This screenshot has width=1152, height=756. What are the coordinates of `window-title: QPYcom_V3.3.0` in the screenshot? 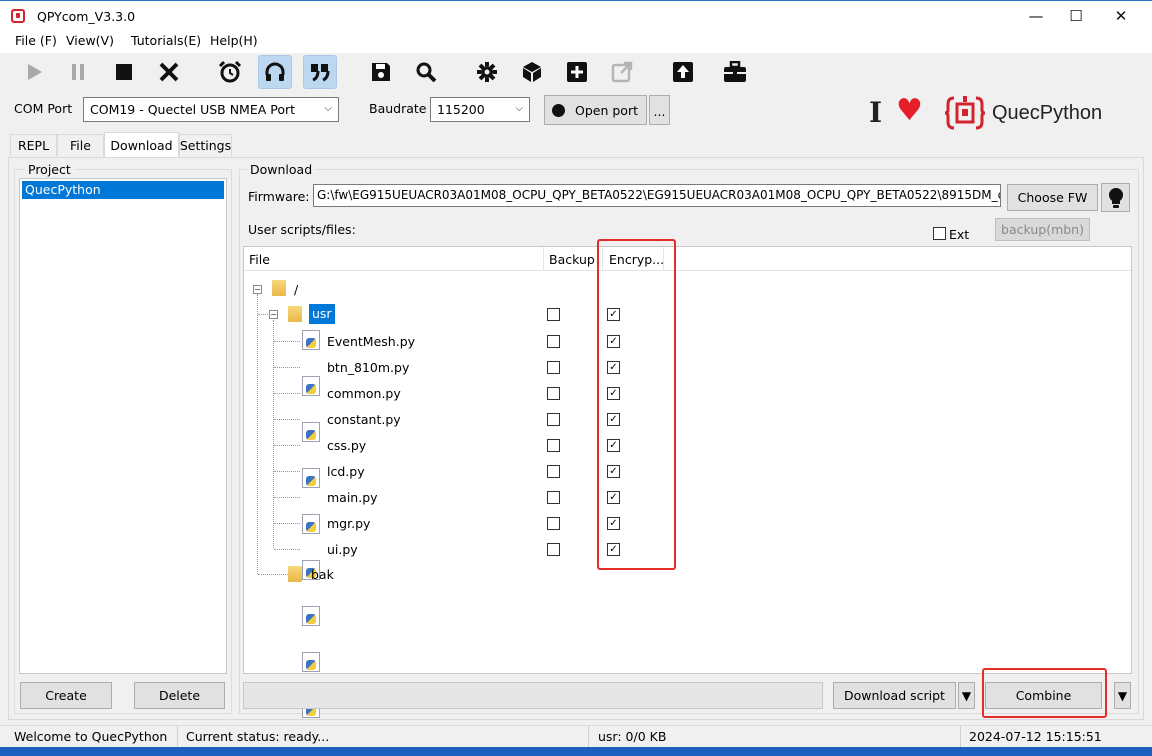 It's located at (86, 16).